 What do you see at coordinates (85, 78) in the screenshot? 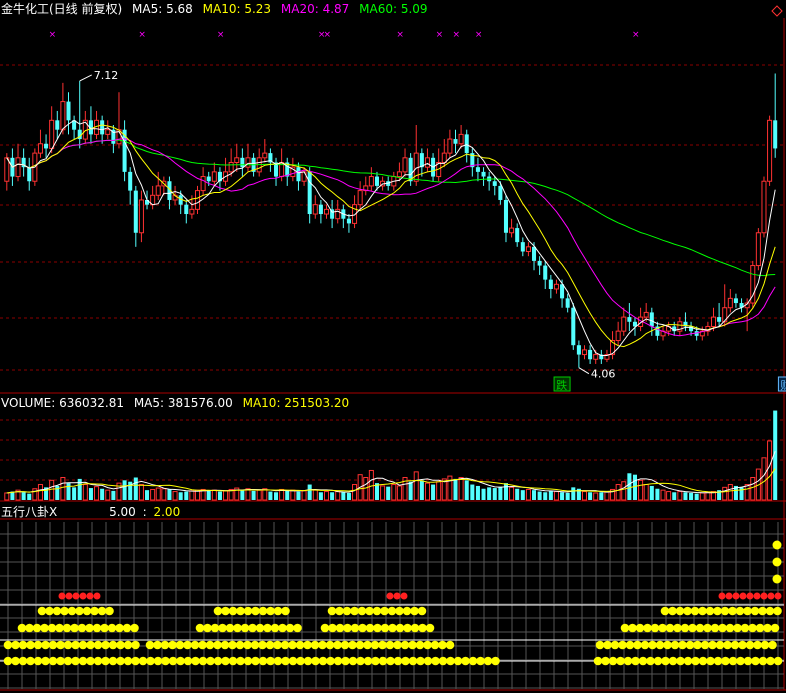
I see `high-arrow` at bounding box center [85, 78].